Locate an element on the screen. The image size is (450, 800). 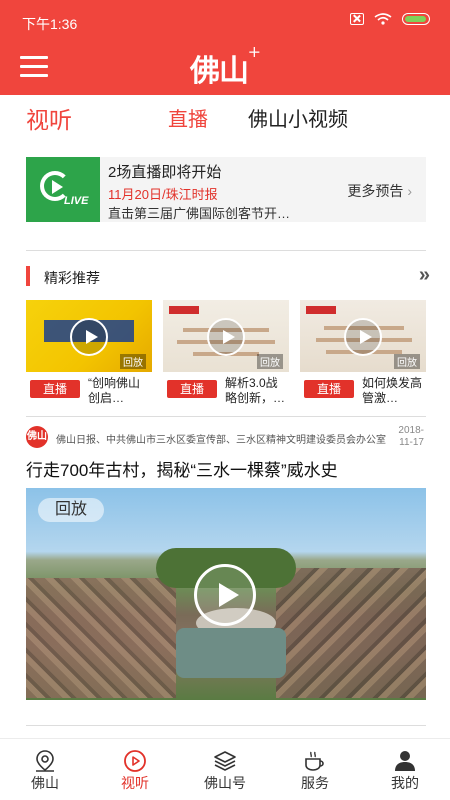
live-logo-text: LIVE is located at coordinates (76, 201).